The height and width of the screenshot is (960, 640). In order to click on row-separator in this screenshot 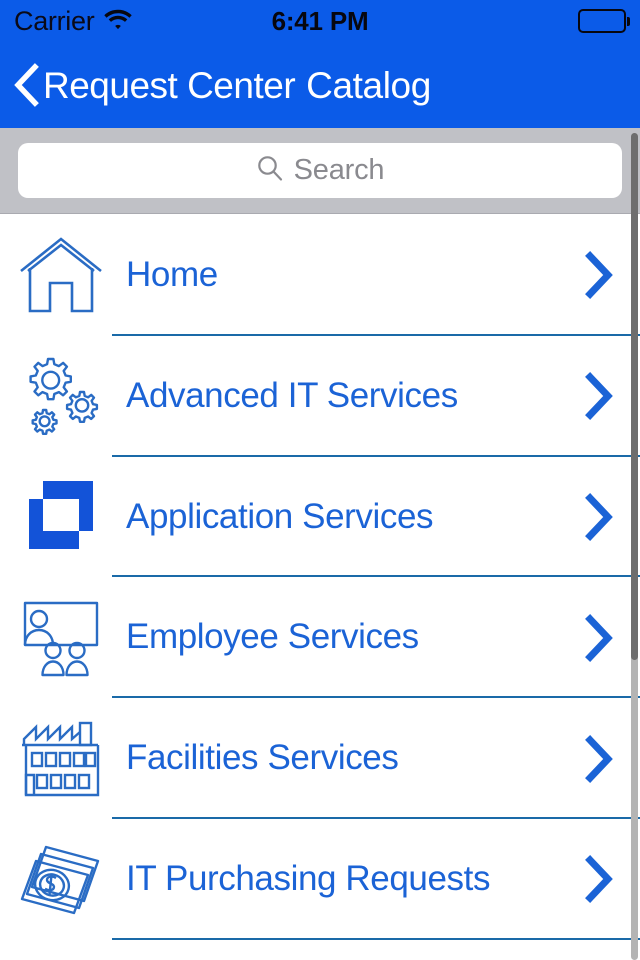, I will do `click(376, 938)`.